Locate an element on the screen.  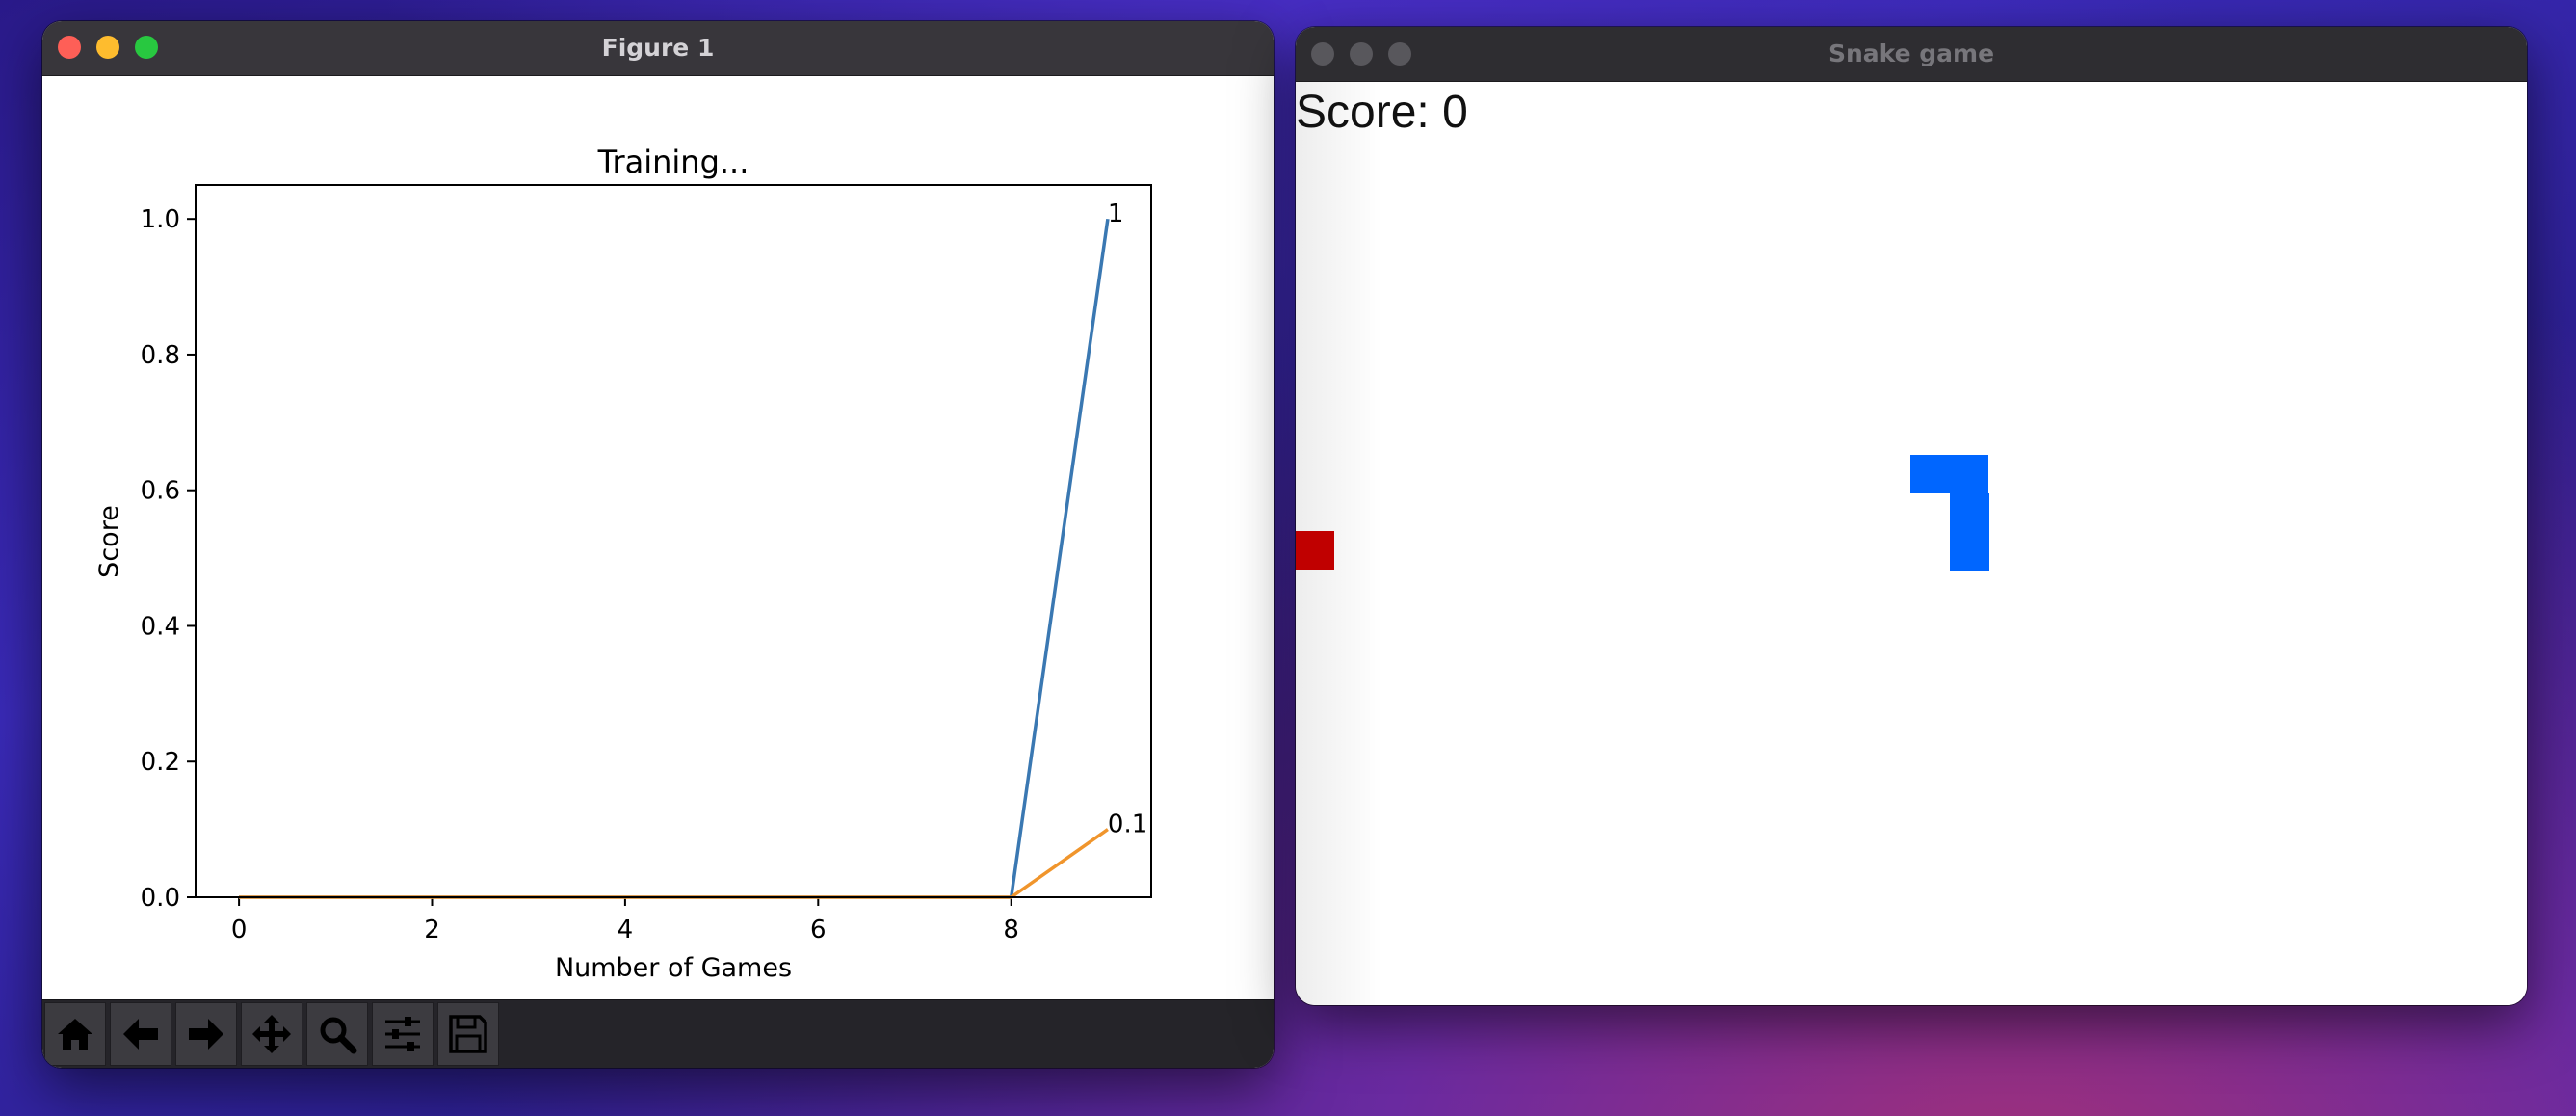
window-title: Figure 1 is located at coordinates (658, 48).